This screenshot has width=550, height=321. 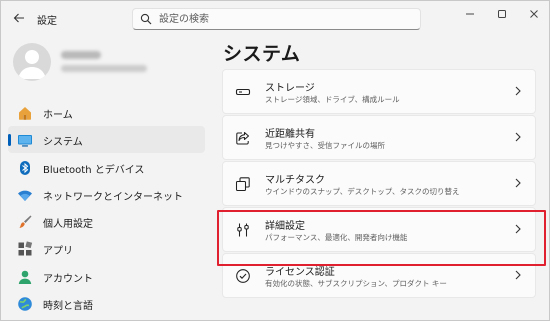 What do you see at coordinates (300, 272) in the screenshot?
I see `settings-item-title: ライセンス認証` at bounding box center [300, 272].